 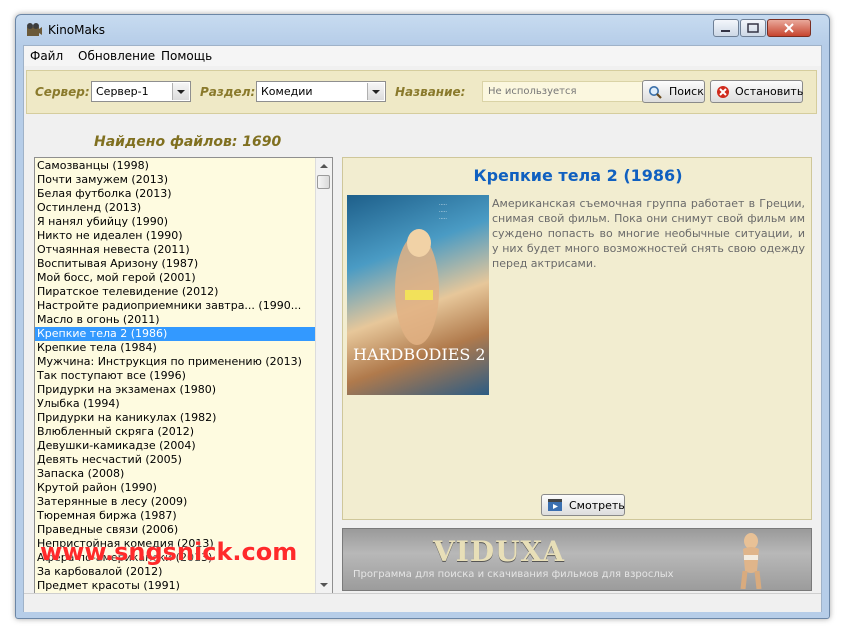 What do you see at coordinates (175, 222) in the screenshot?
I see `list-item: Я нанял убийцу (1990)` at bounding box center [175, 222].